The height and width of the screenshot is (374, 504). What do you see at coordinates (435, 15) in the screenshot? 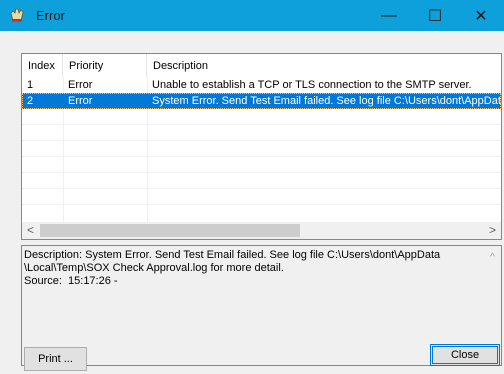
I see `maximize-button: ☐` at bounding box center [435, 15].